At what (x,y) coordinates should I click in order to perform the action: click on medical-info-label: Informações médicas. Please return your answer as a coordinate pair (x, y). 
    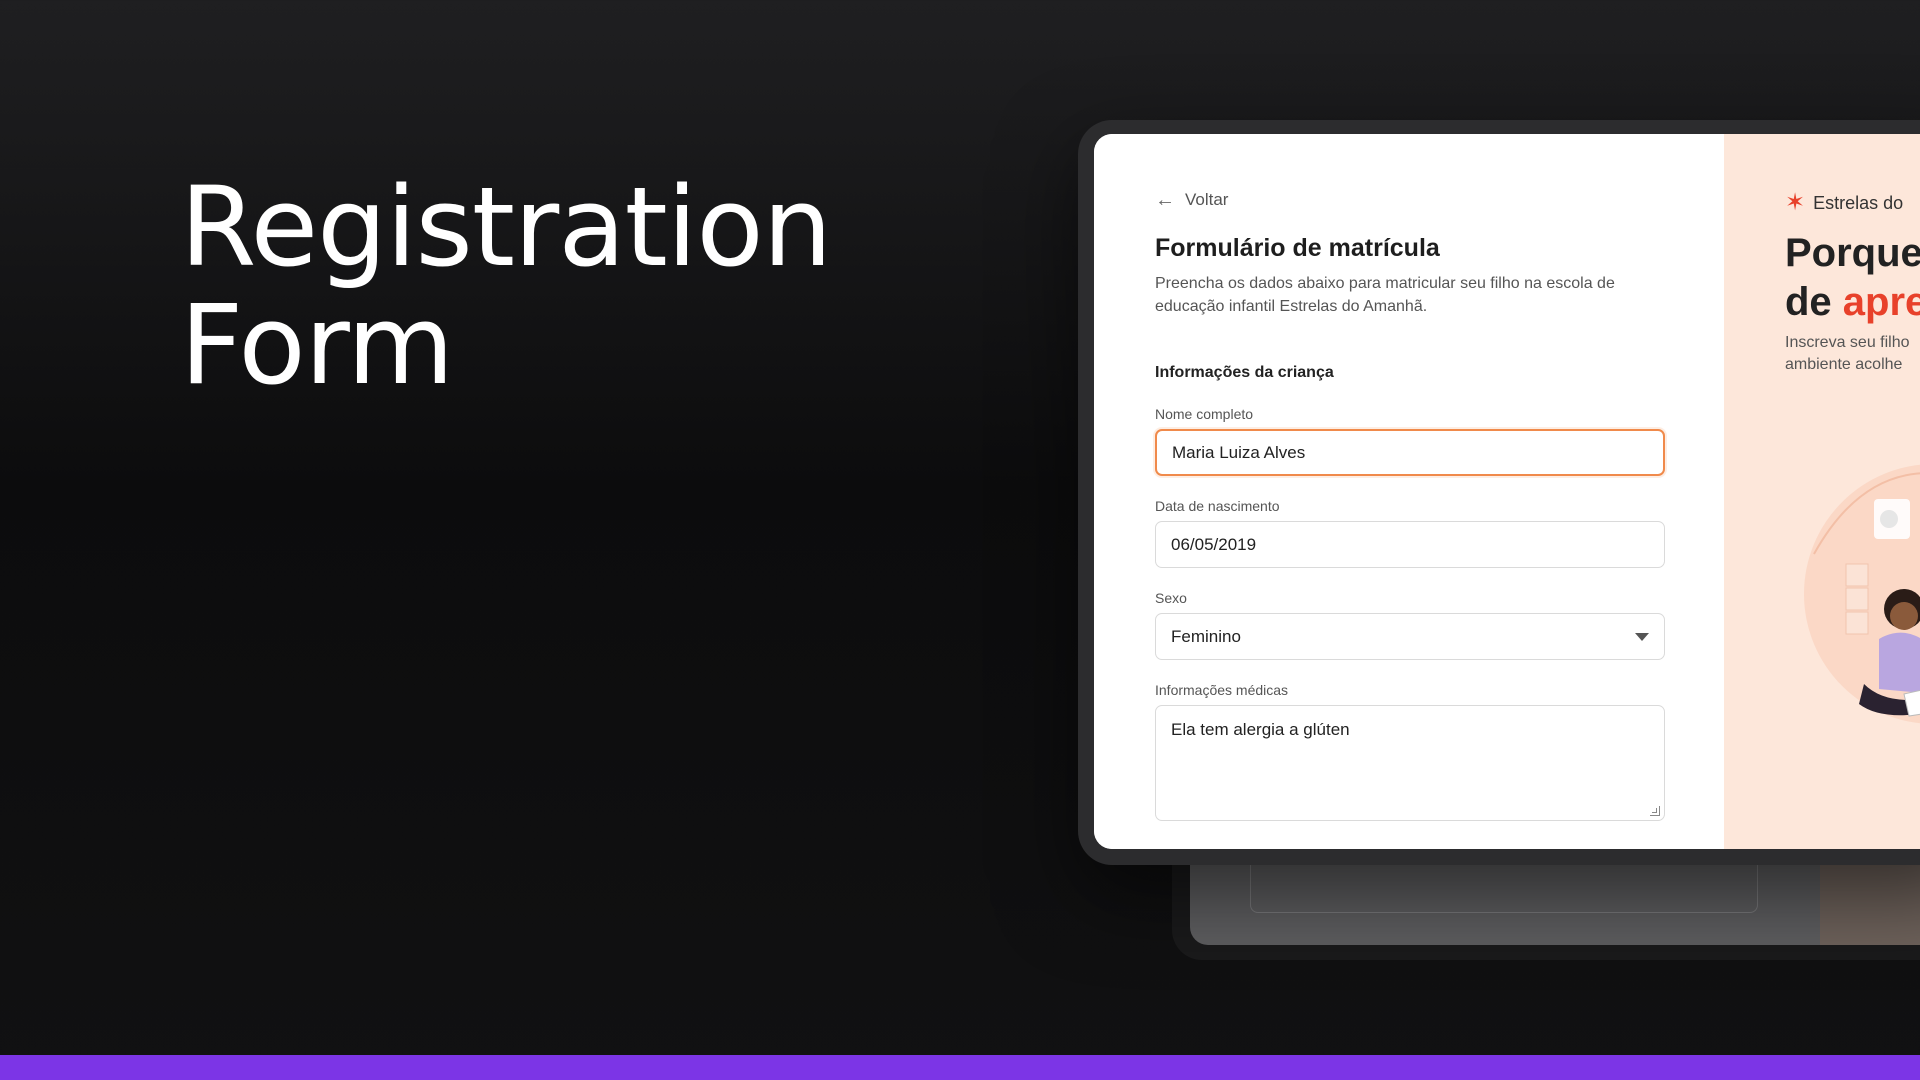
    Looking at the image, I should click on (1222, 690).